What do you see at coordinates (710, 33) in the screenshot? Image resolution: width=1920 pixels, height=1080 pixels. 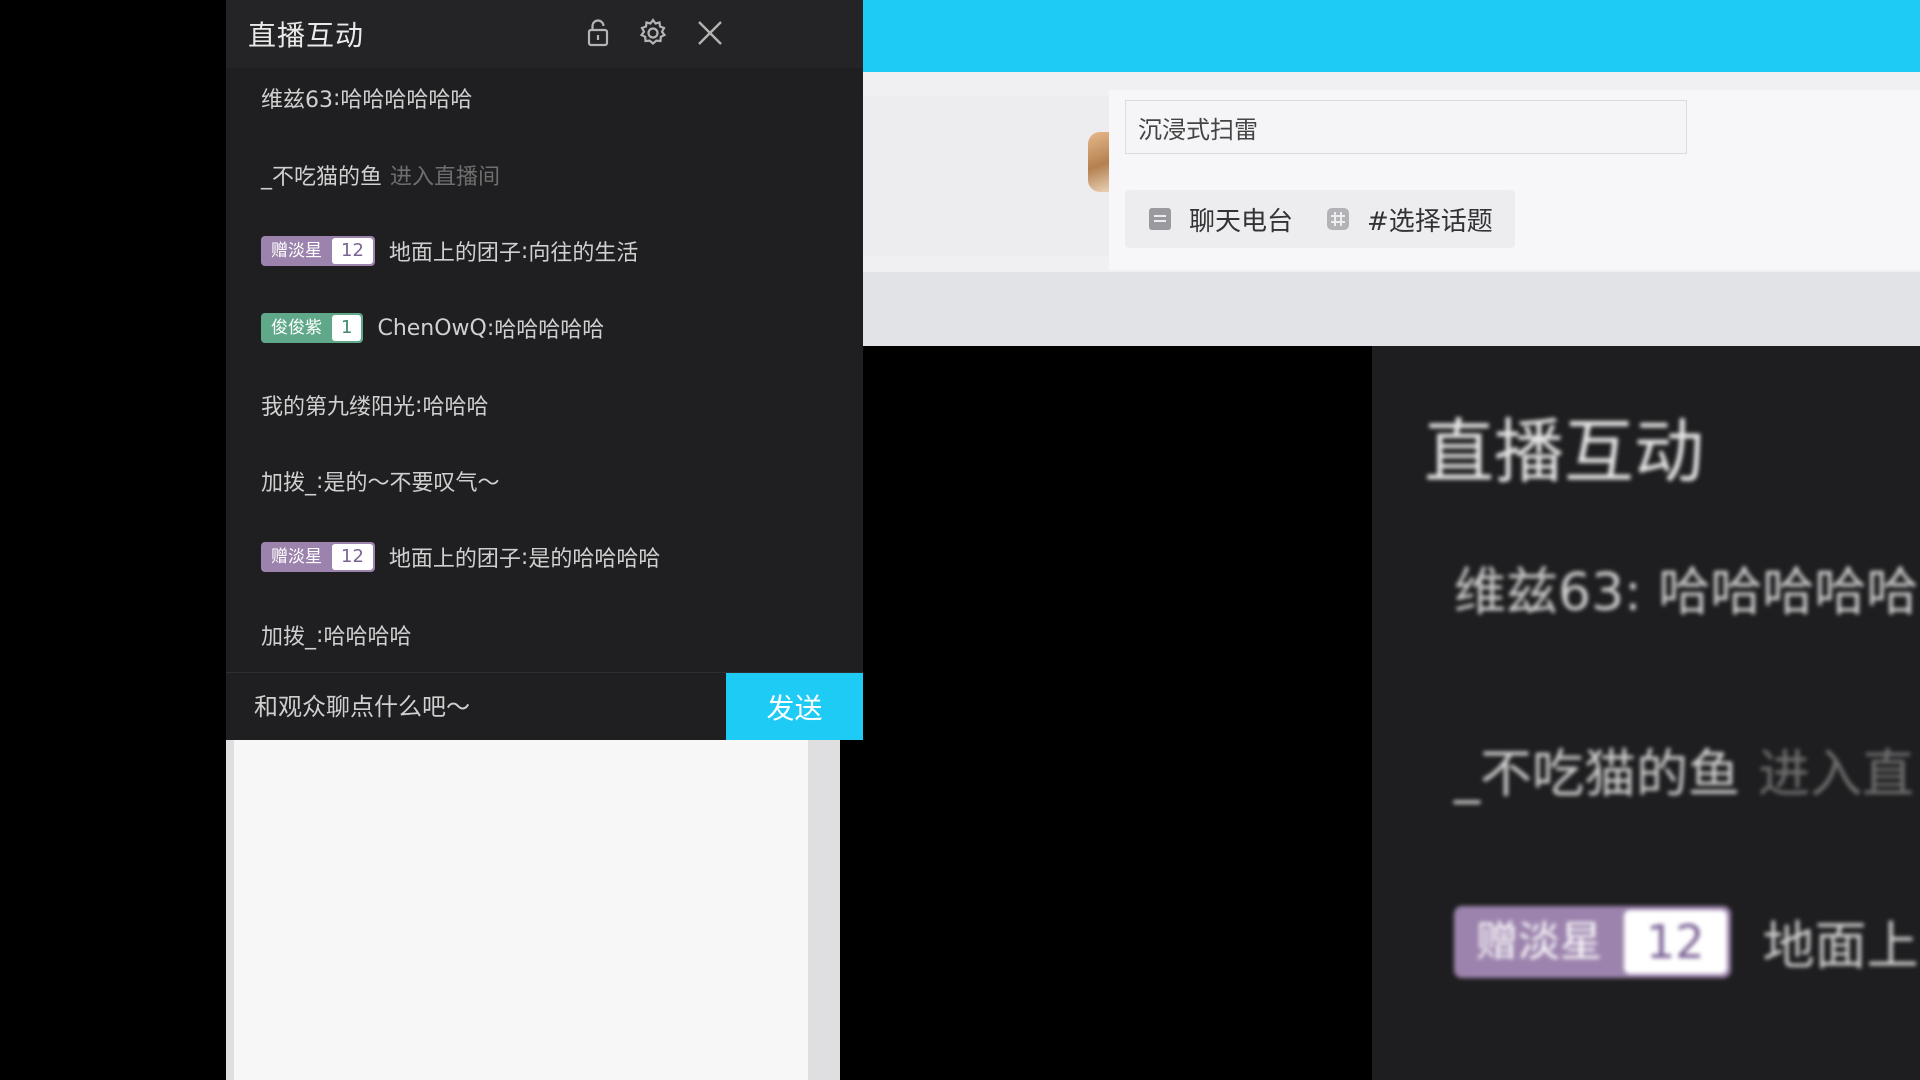 I see `close-icon` at bounding box center [710, 33].